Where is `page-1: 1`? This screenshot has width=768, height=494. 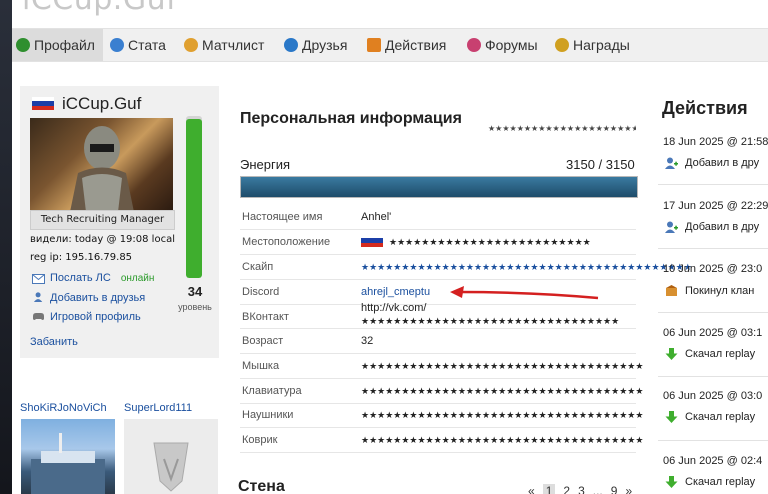
page-1: 1 is located at coordinates (549, 489).